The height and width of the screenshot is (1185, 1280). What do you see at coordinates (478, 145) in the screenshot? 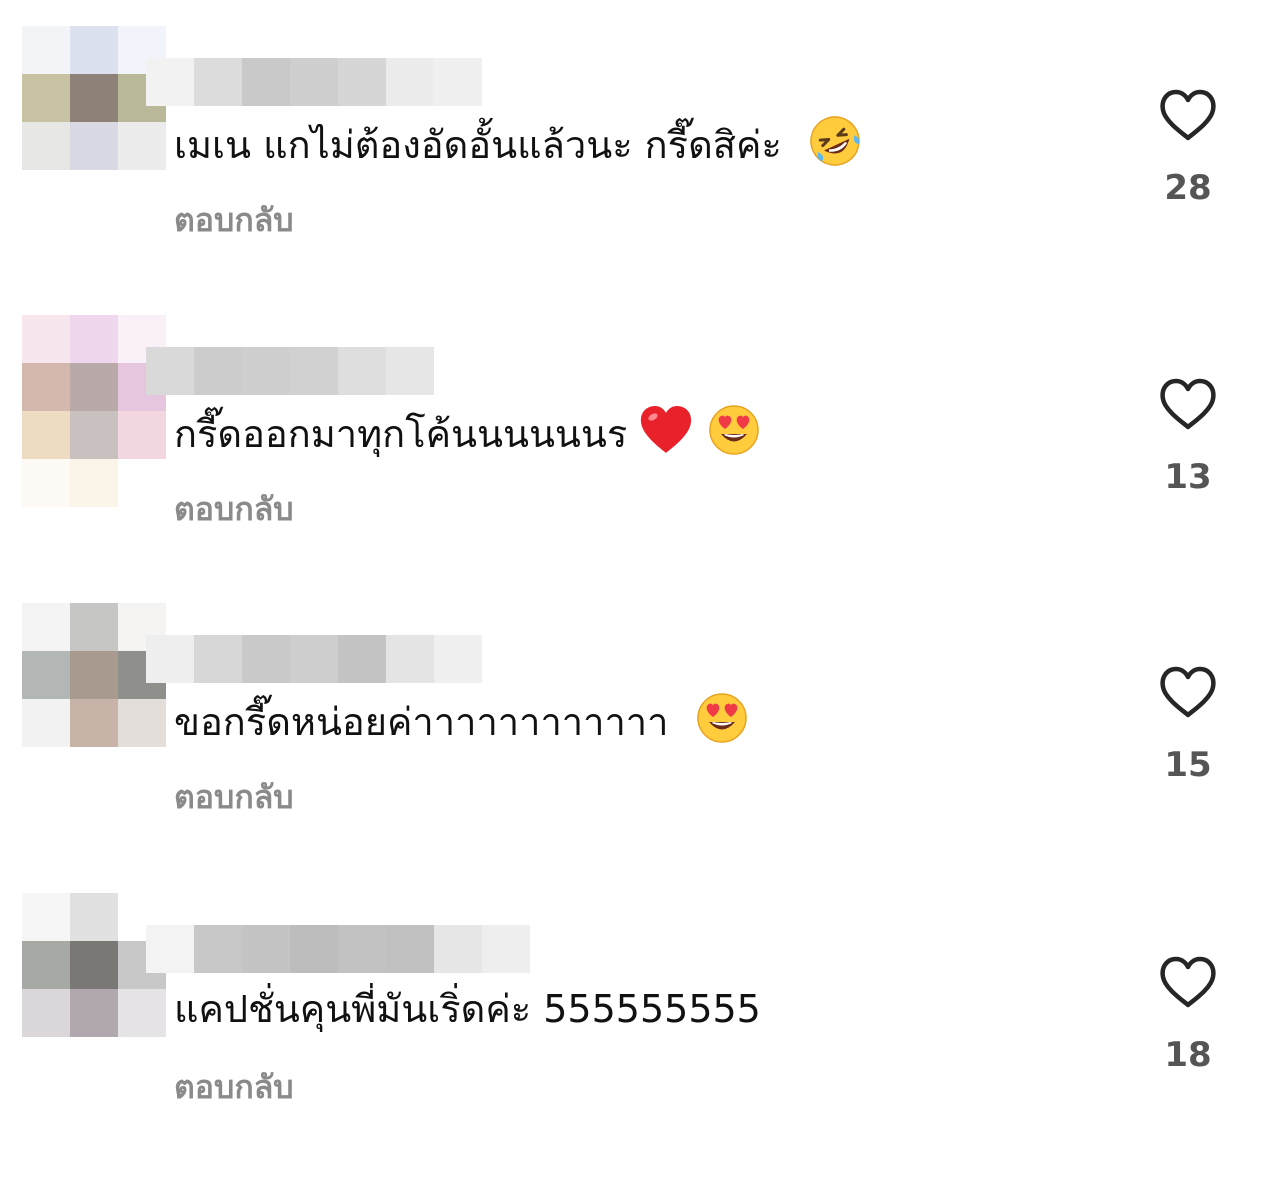
I see `comment-body: เมเน แกไม่ต้องอัดอั้นแล้วนะ กรี๊ดสิค่ะ` at bounding box center [478, 145].